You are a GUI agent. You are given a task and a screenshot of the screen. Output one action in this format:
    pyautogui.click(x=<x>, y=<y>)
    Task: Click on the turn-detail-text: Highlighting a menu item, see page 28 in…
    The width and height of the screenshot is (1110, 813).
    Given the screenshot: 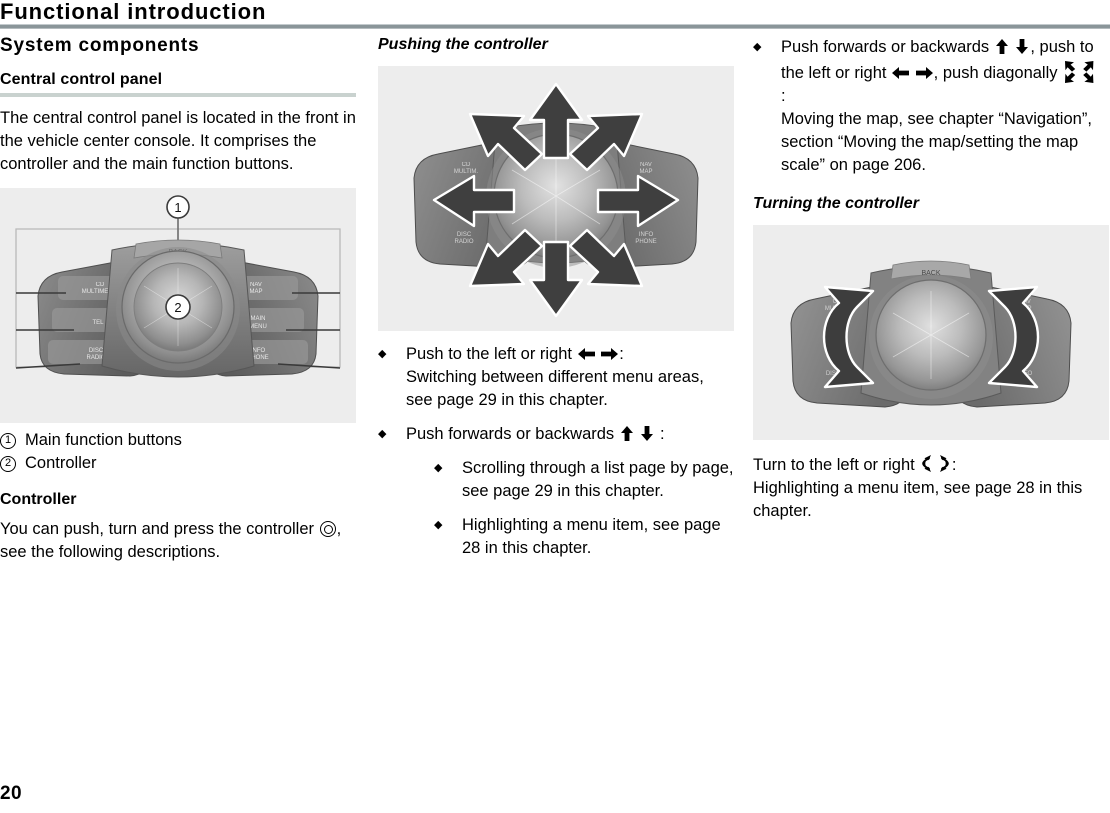 What is the action you would take?
    pyautogui.click(x=918, y=500)
    